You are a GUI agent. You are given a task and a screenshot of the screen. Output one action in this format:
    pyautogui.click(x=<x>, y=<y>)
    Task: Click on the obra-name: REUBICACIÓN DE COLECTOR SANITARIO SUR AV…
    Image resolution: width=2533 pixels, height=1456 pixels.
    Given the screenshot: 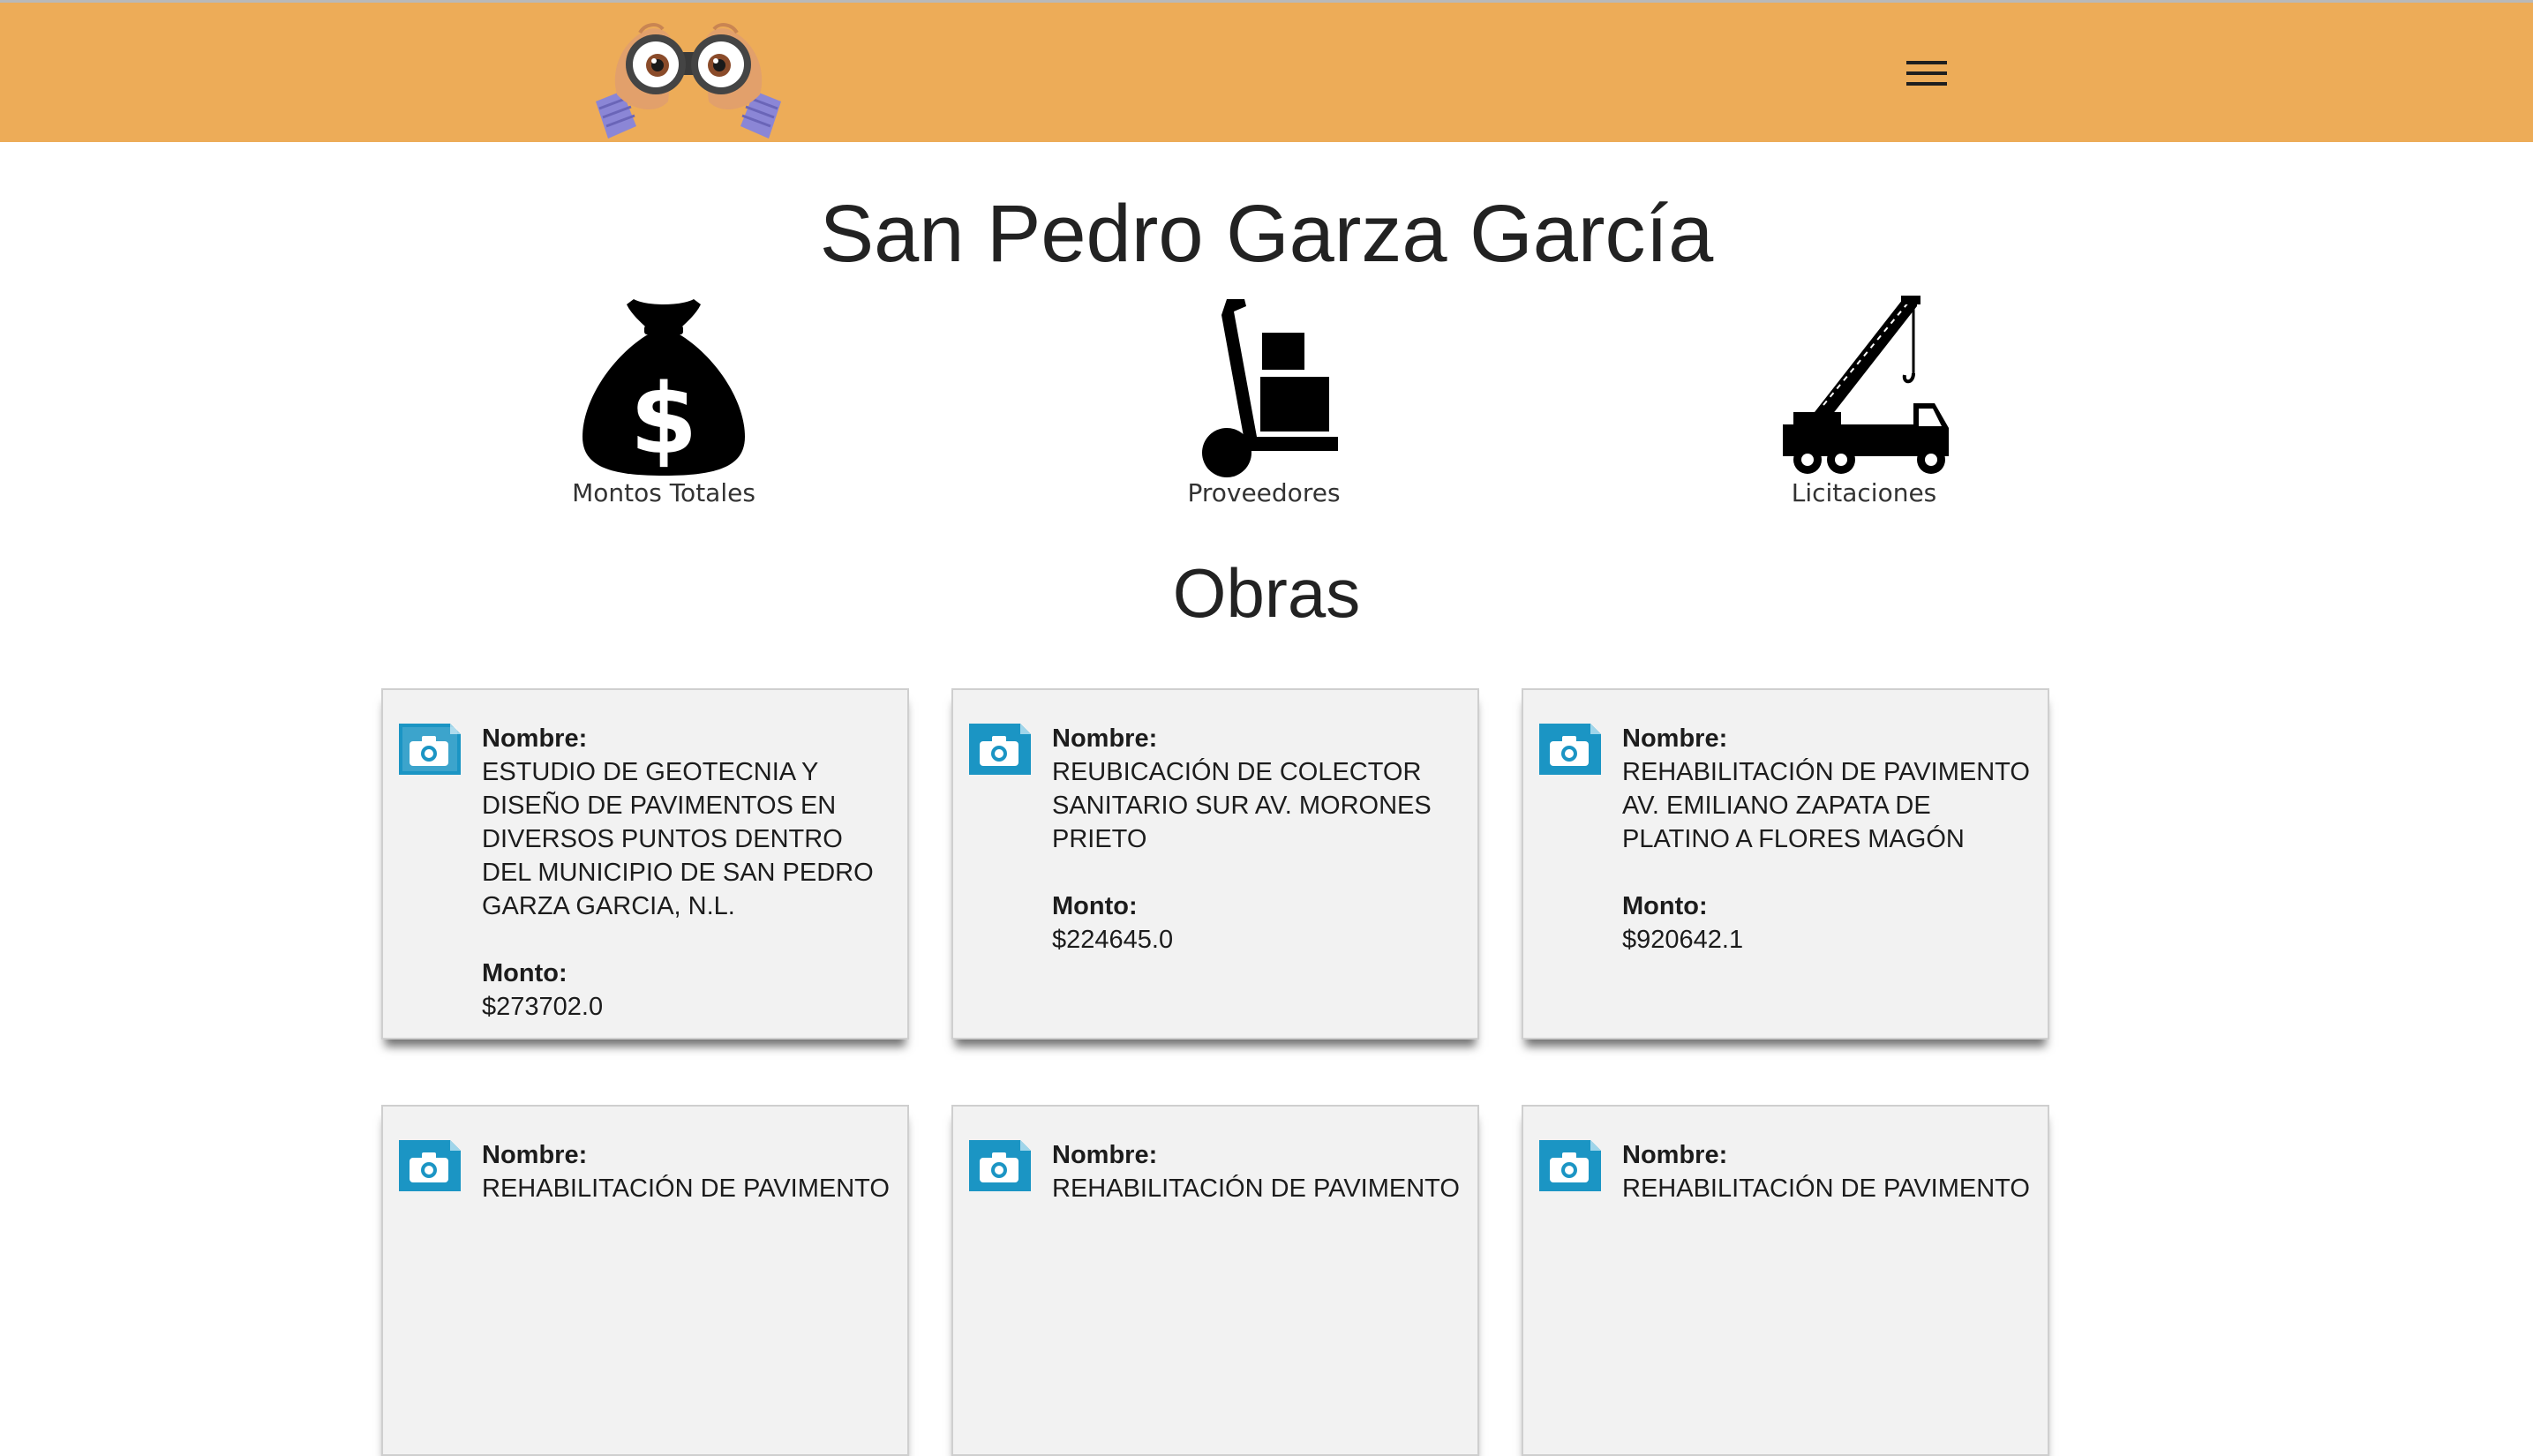 What is the action you would take?
    pyautogui.click(x=1242, y=805)
    